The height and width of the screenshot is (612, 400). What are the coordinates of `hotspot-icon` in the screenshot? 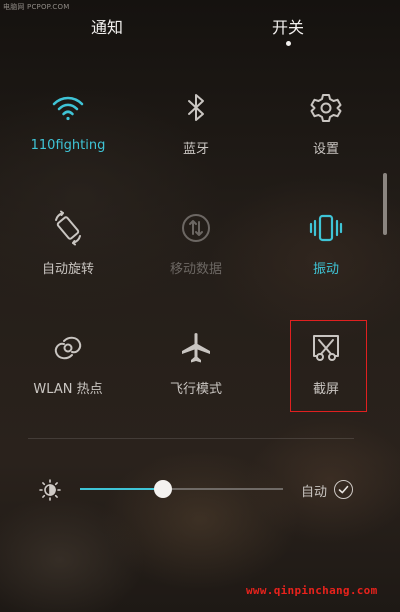 It's located at (68, 348).